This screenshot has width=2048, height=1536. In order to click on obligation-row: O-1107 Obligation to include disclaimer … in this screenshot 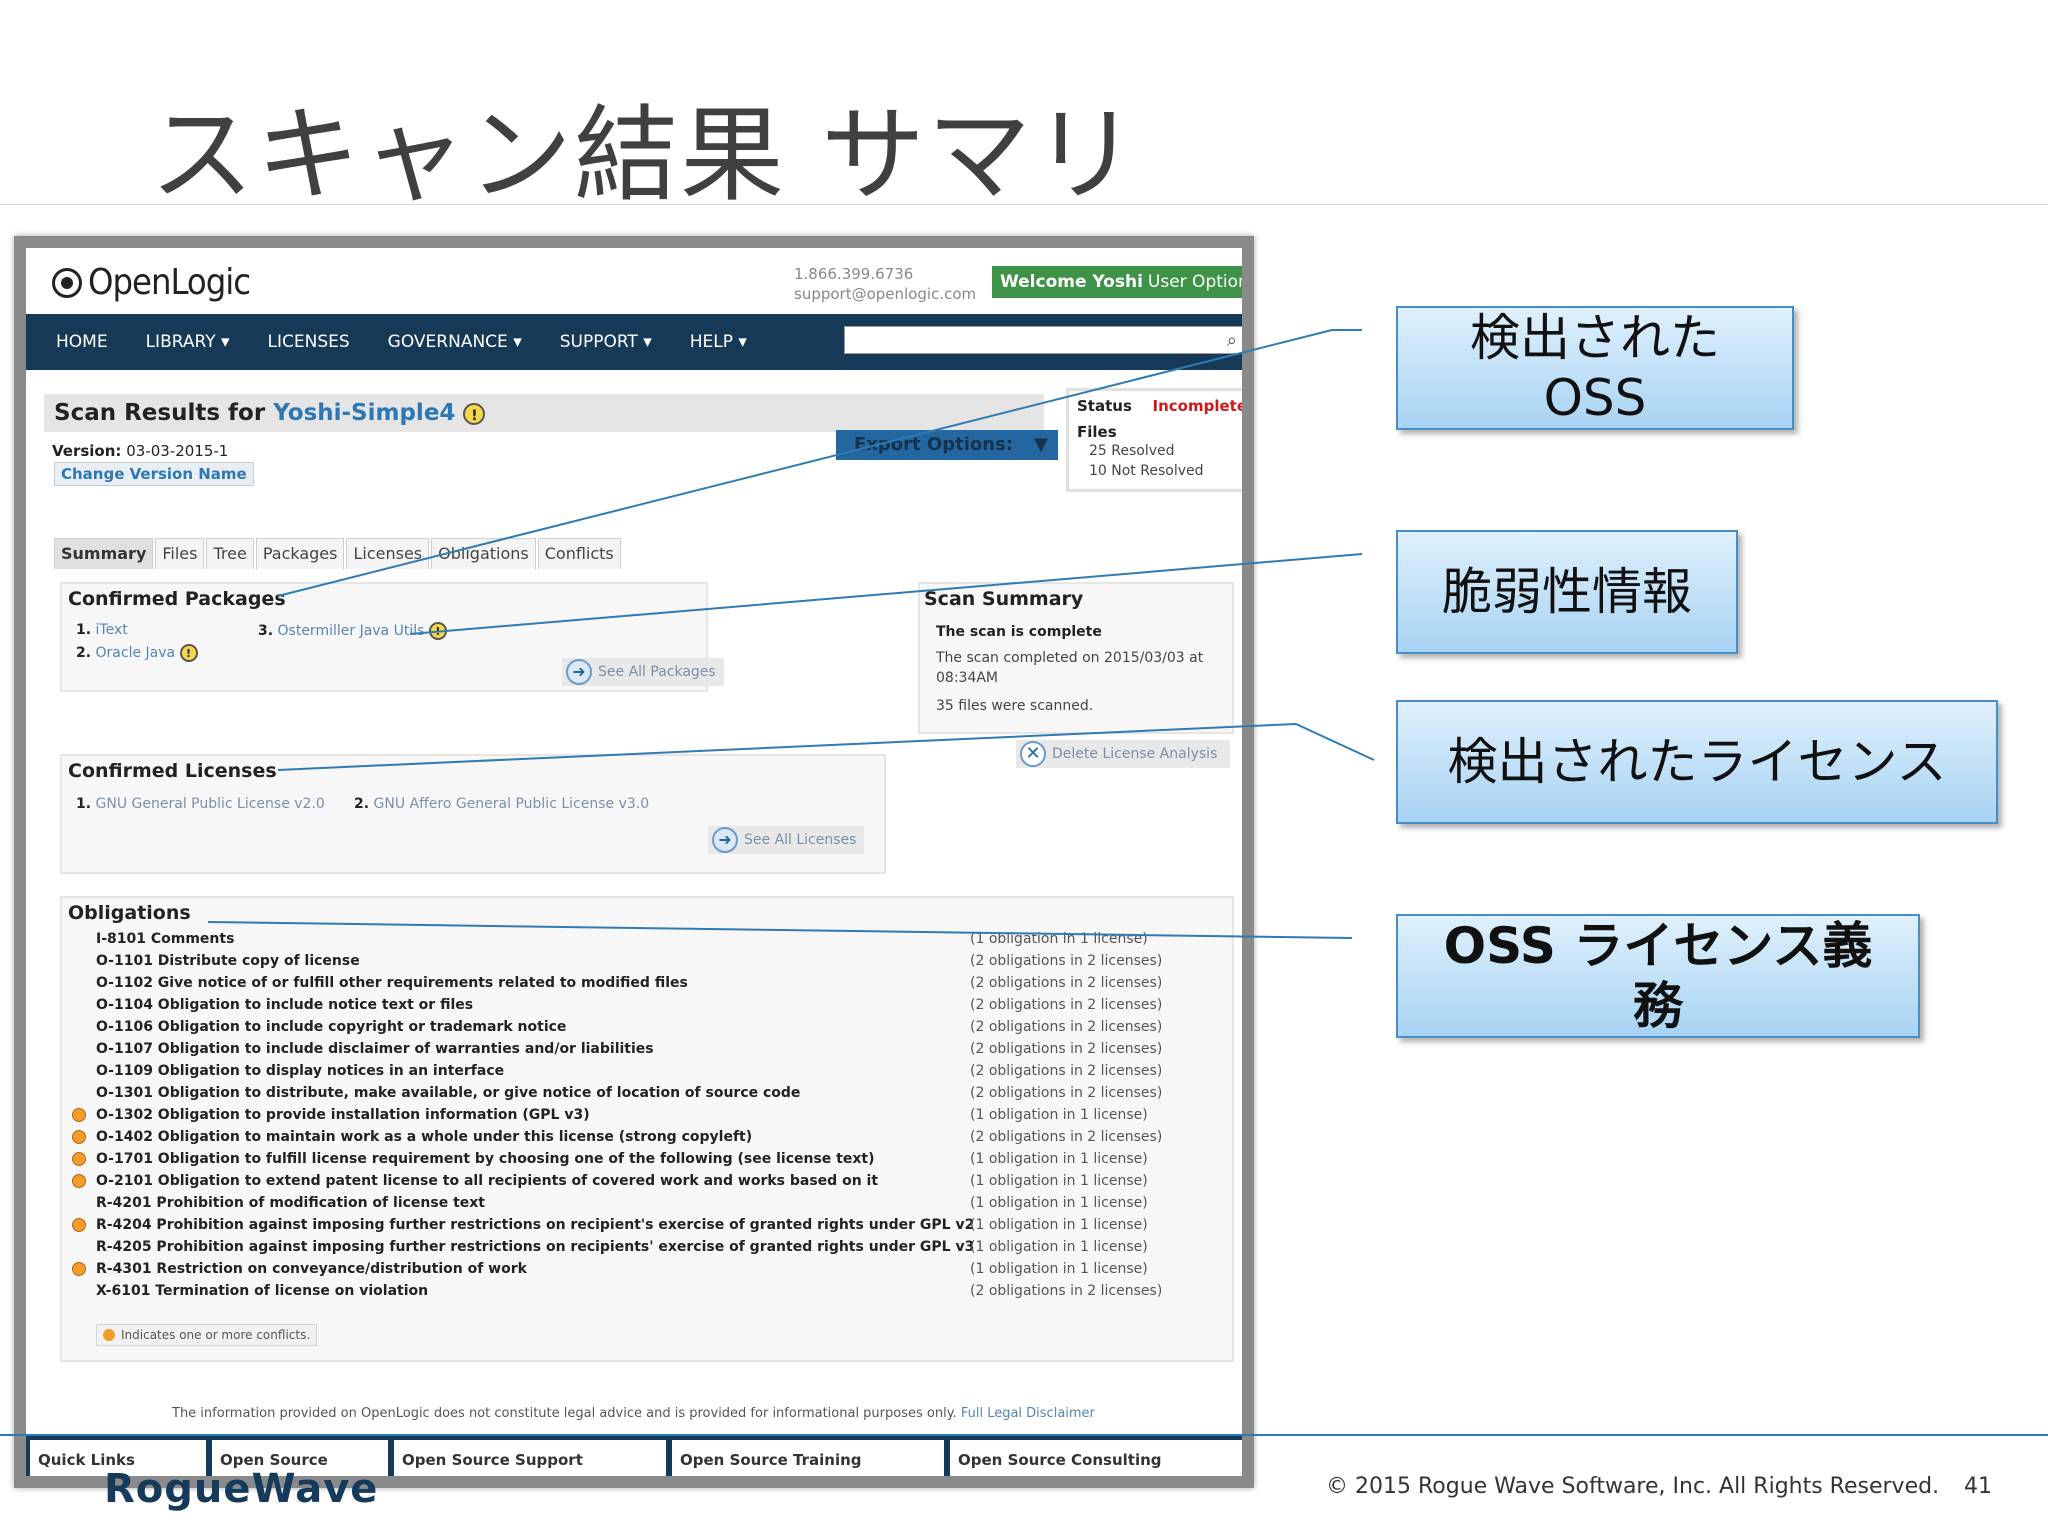, I will do `click(652, 1049)`.